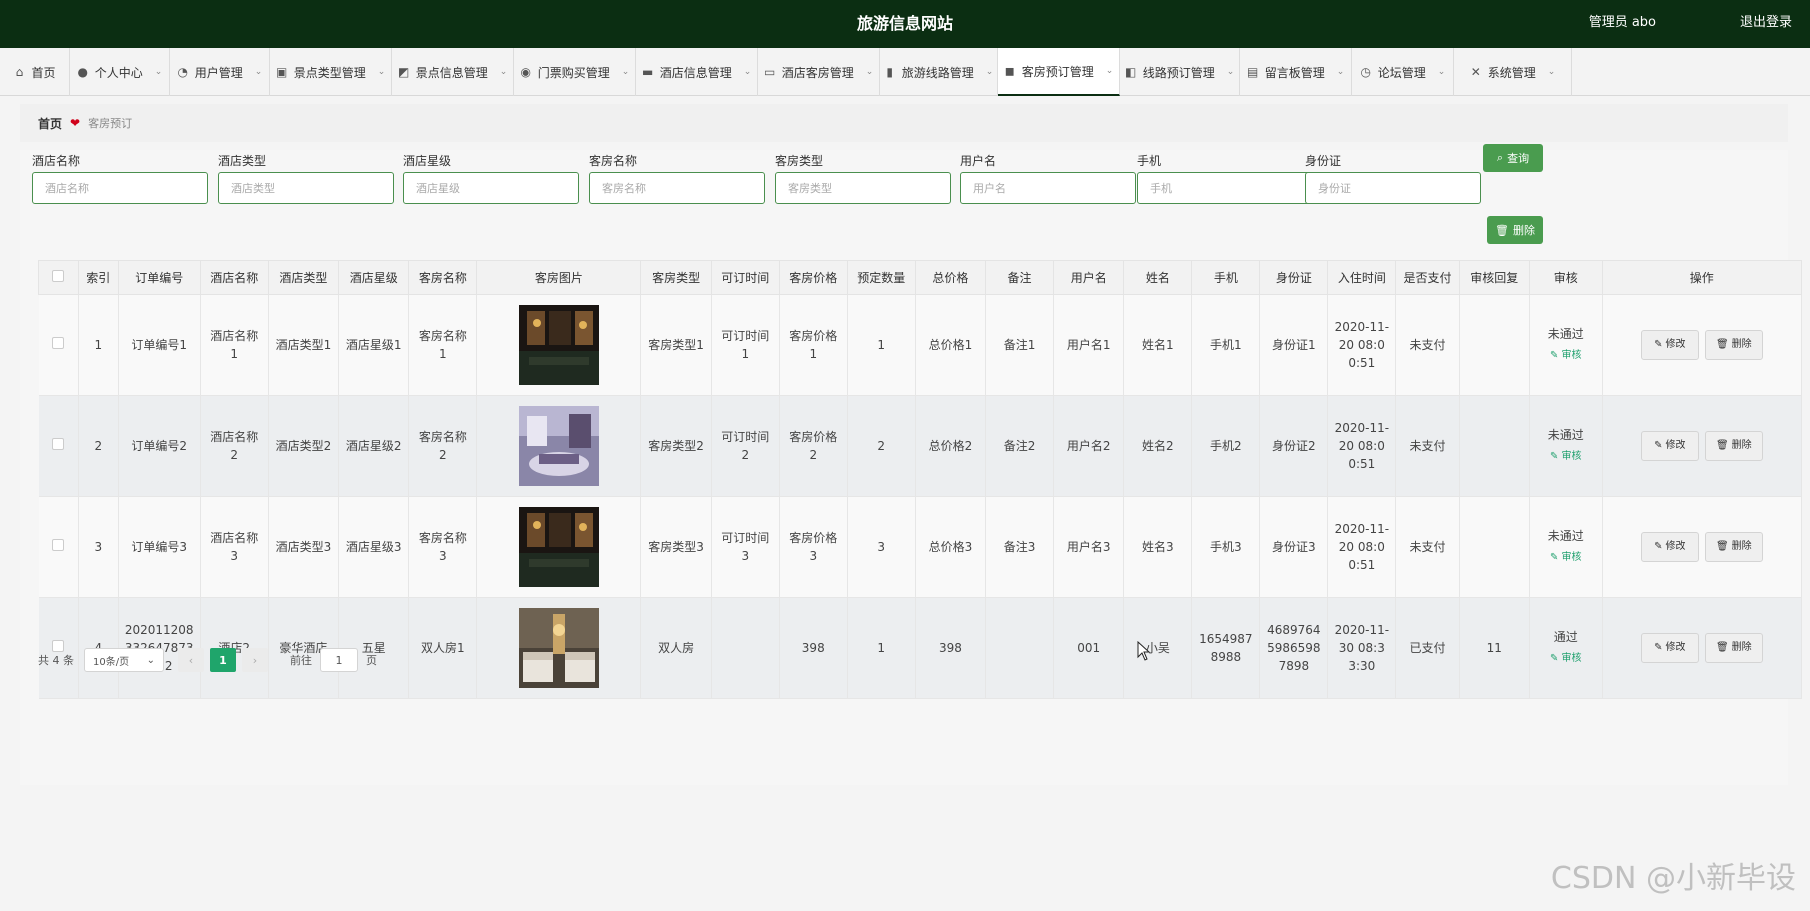 This screenshot has height=911, width=1810. I want to click on room-image, so click(558, 648).